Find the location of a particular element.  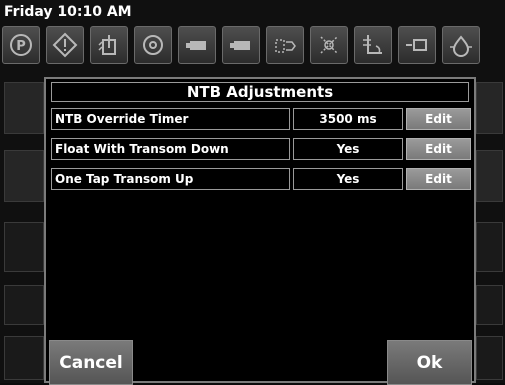

status-datetime: Friday 10:10 AM is located at coordinates (68, 12).